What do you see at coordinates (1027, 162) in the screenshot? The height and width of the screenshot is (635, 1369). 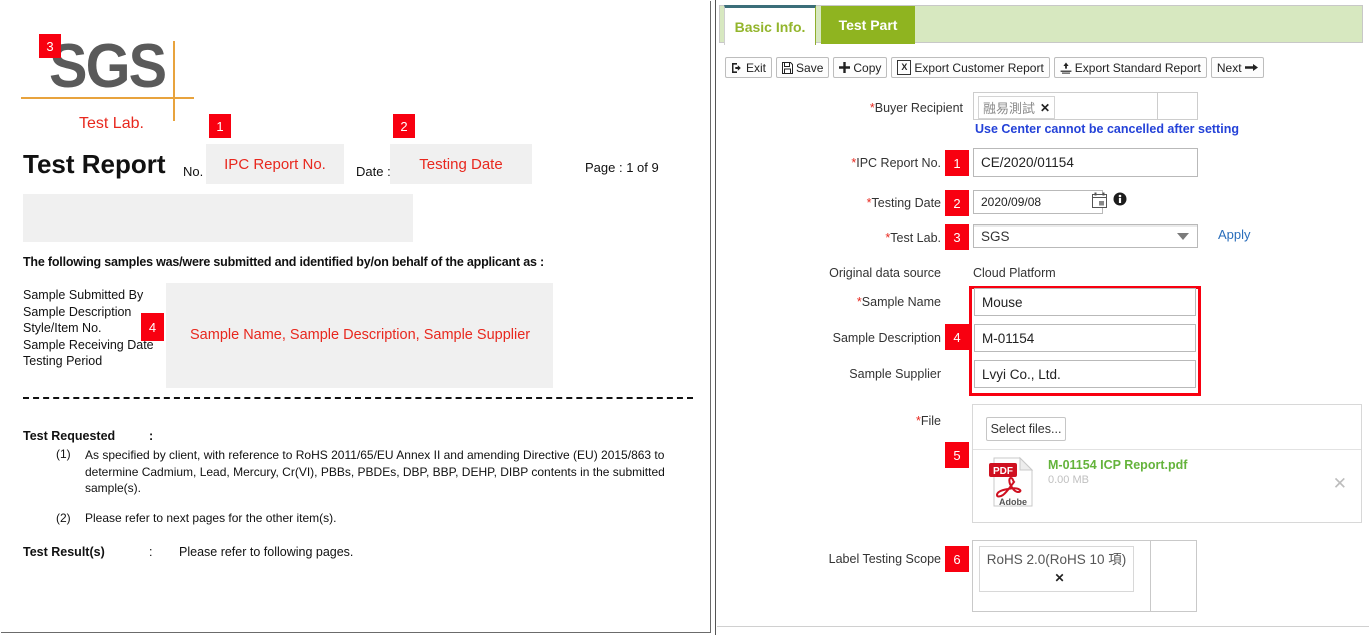 I see `ipc-report-no-value: CE/2020/01154` at bounding box center [1027, 162].